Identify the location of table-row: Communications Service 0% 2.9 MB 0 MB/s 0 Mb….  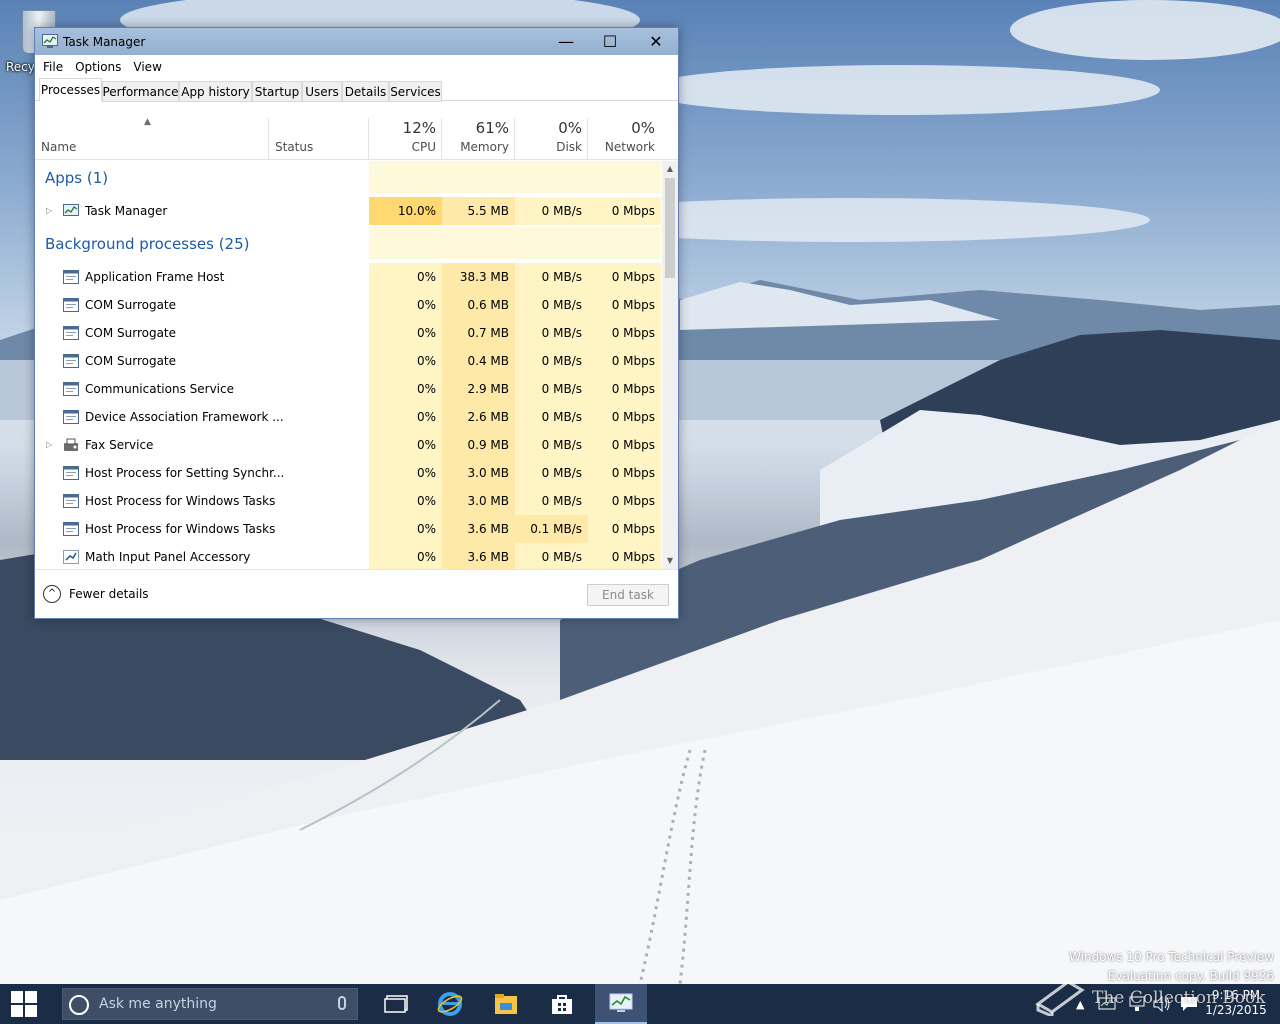
(348, 389).